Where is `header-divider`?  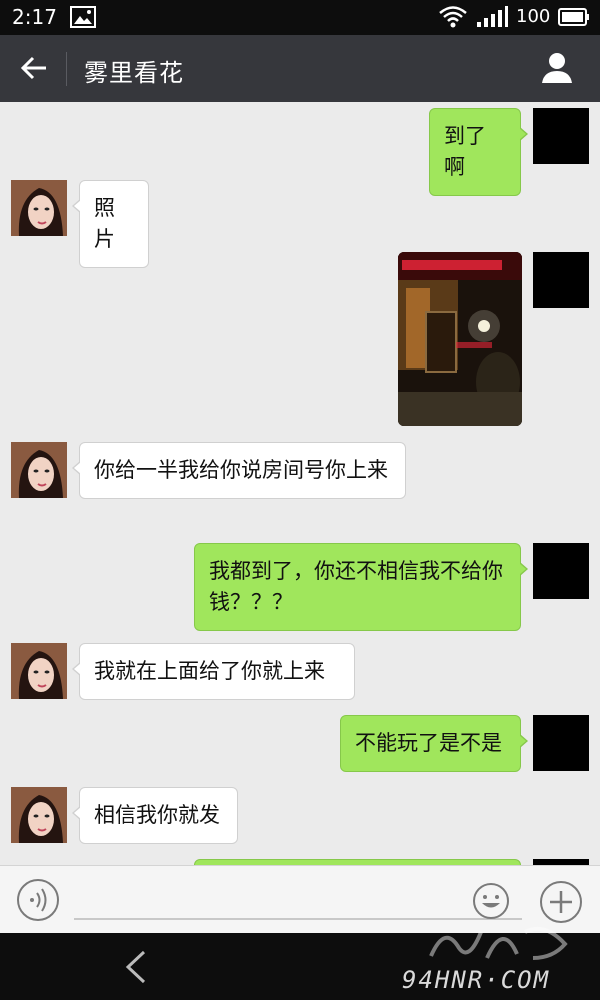 header-divider is located at coordinates (66, 69).